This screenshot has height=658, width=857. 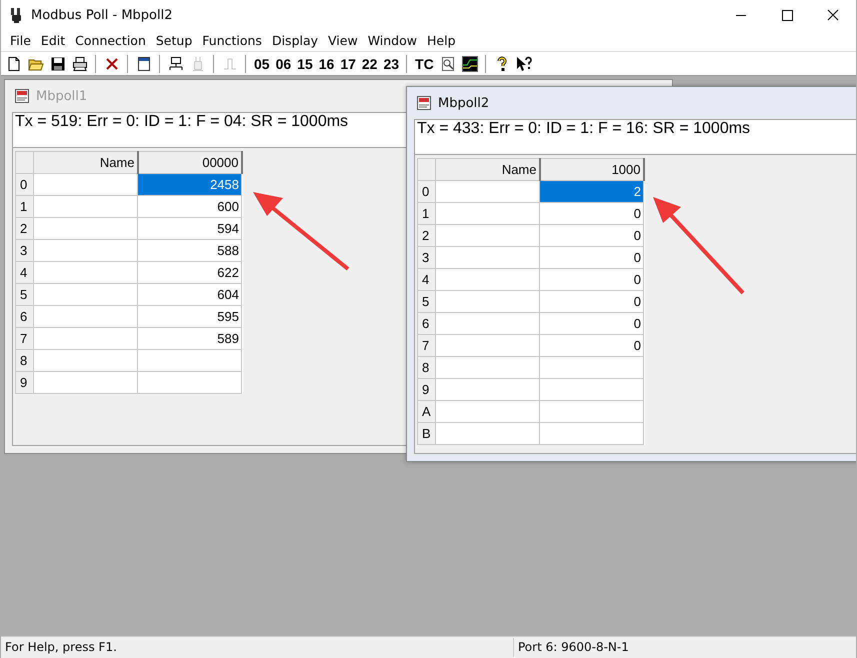 I want to click on function-button: 22, so click(x=369, y=64).